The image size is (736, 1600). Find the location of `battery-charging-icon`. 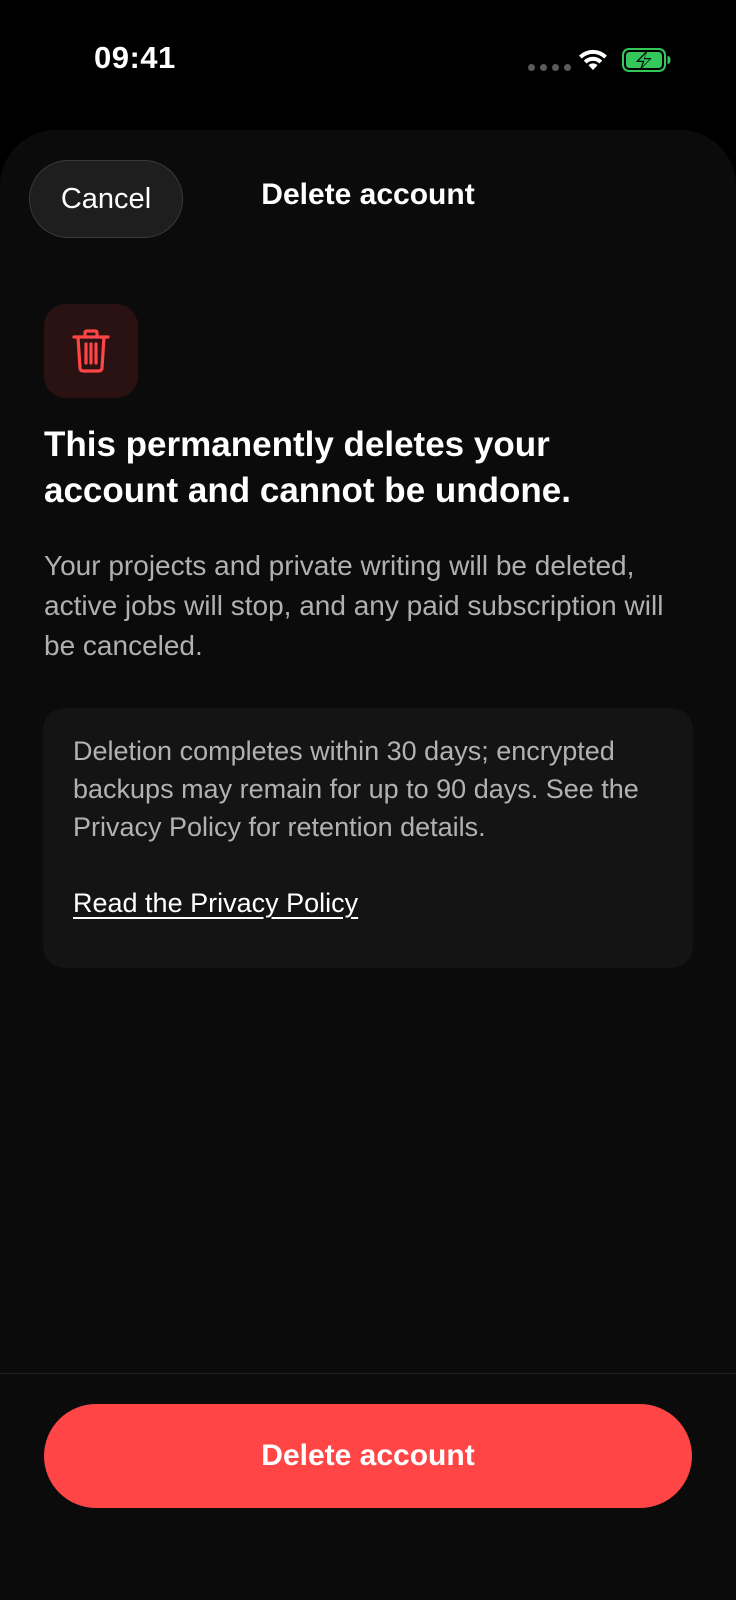

battery-charging-icon is located at coordinates (646, 60).